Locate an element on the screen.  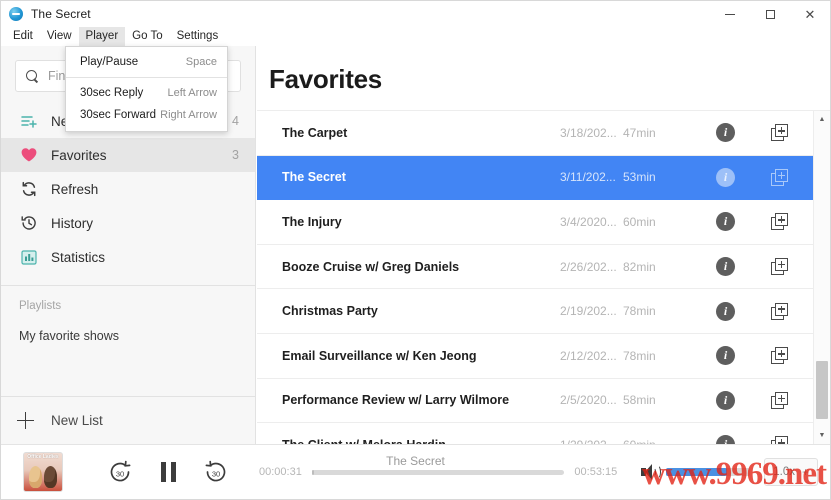
menu-separator is located at coordinates (146, 77).